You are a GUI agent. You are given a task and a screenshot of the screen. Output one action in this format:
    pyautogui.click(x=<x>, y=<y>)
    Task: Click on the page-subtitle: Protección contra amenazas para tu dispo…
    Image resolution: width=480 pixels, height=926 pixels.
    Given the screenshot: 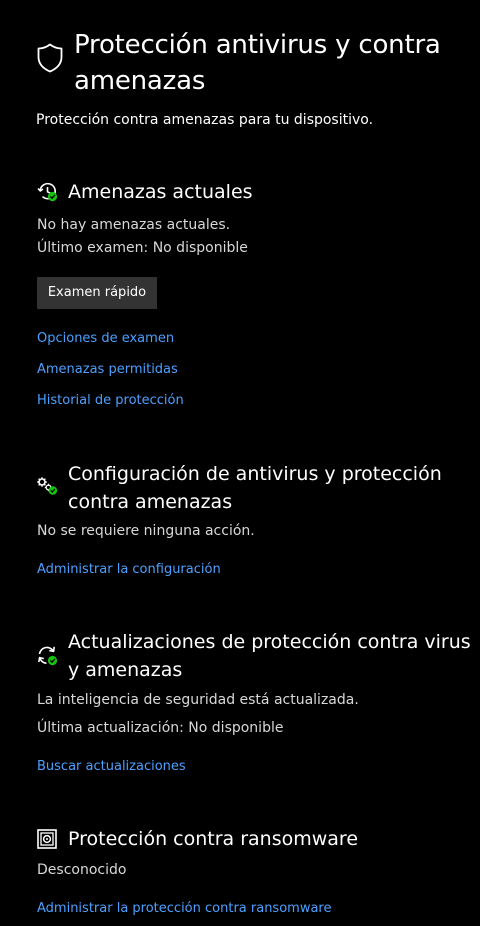 What is the action you would take?
    pyautogui.click(x=205, y=120)
    